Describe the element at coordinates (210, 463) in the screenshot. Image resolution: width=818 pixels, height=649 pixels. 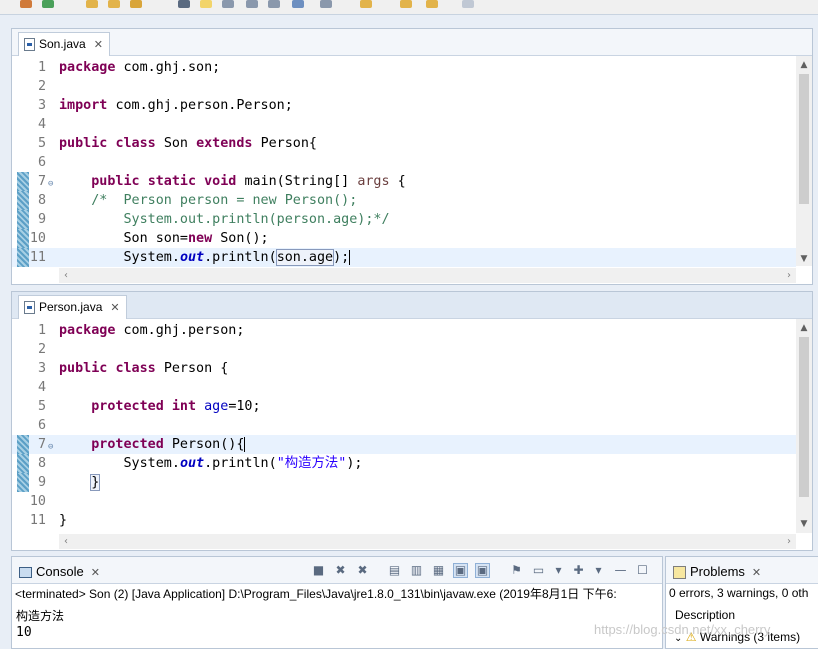
I see `code-text: System.out.println("构造方法");` at that location.